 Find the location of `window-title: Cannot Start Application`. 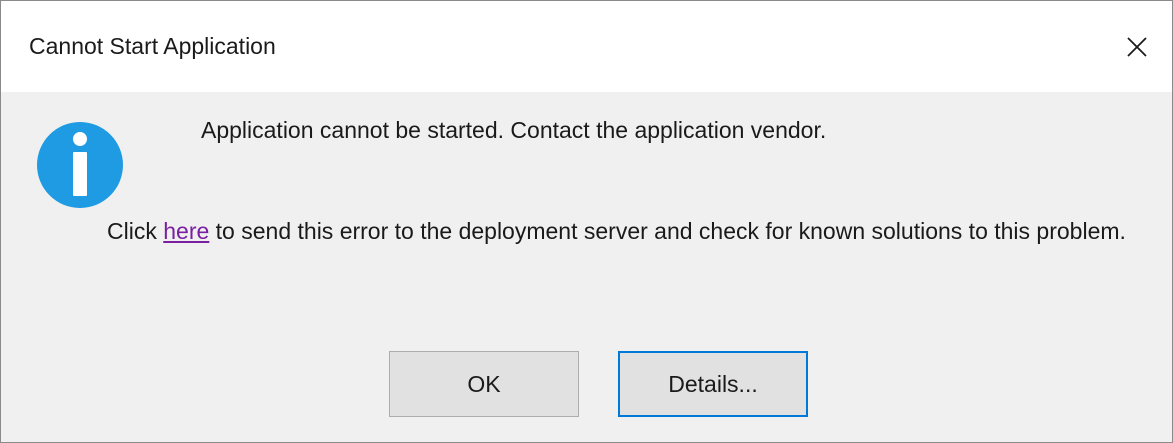

window-title: Cannot Start Application is located at coordinates (152, 46).